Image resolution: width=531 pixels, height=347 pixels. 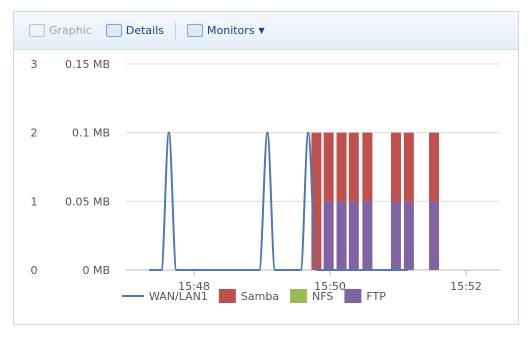 I want to click on y-axis: 3 0.15 MB 2 0.1 MB 1 0.05 MB 0 0 MB, so click(x=71, y=167).